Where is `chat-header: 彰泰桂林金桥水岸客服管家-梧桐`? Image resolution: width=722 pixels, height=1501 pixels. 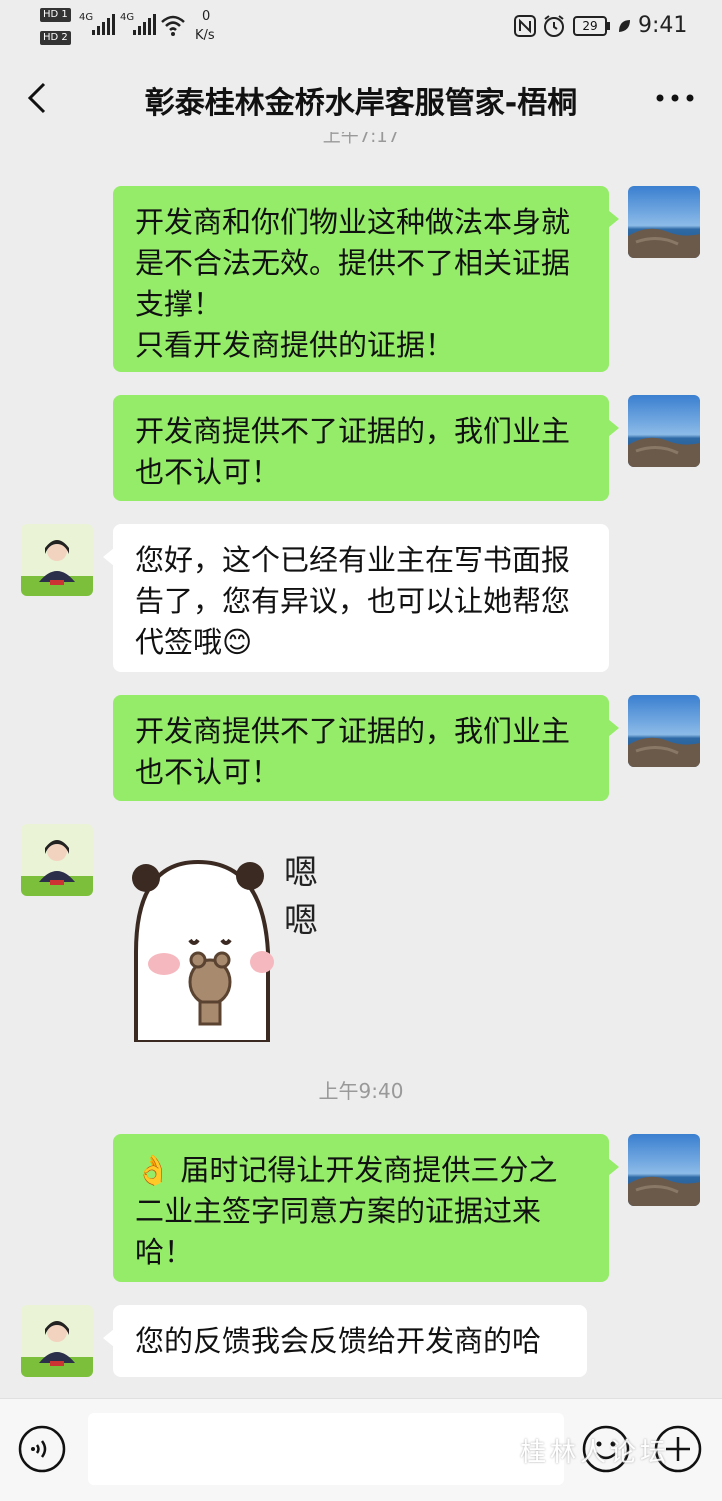 chat-header: 彰泰桂林金桥水岸客服管家-梧桐 is located at coordinates (361, 98).